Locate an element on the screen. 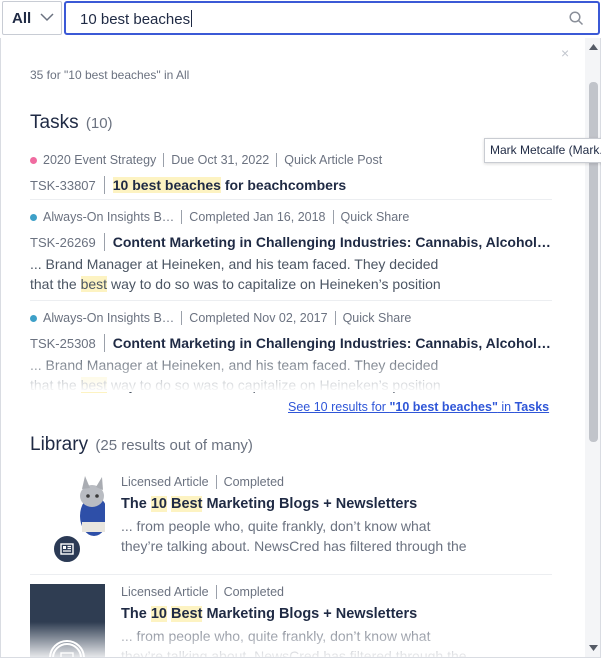  library-count: (25 results out of many) is located at coordinates (174, 445).